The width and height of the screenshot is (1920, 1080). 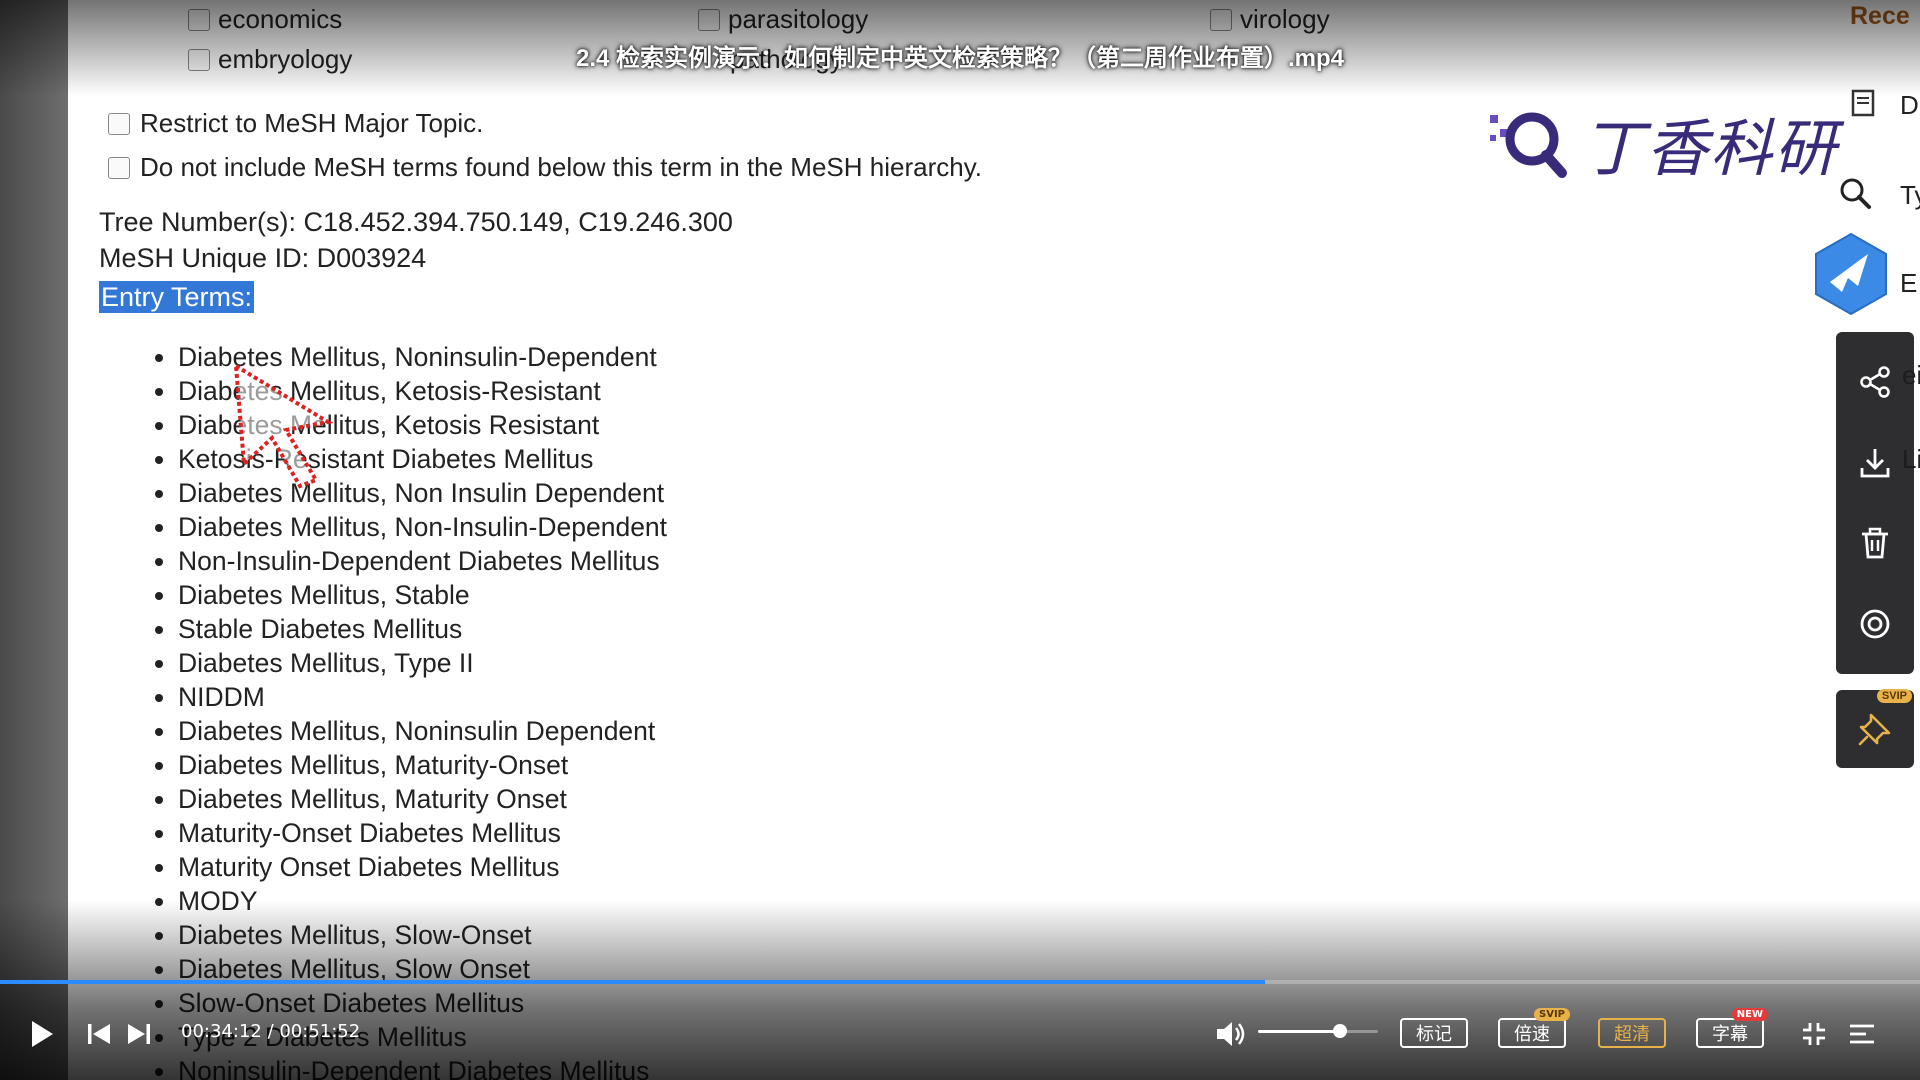 I want to click on subject-label: parasitology, so click(x=798, y=19).